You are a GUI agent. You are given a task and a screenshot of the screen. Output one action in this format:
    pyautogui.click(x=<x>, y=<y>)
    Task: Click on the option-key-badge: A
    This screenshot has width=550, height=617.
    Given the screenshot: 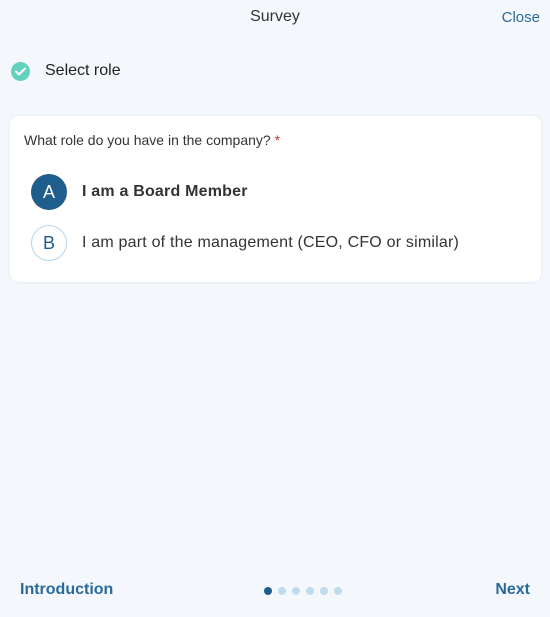 What is the action you would take?
    pyautogui.click(x=49, y=192)
    